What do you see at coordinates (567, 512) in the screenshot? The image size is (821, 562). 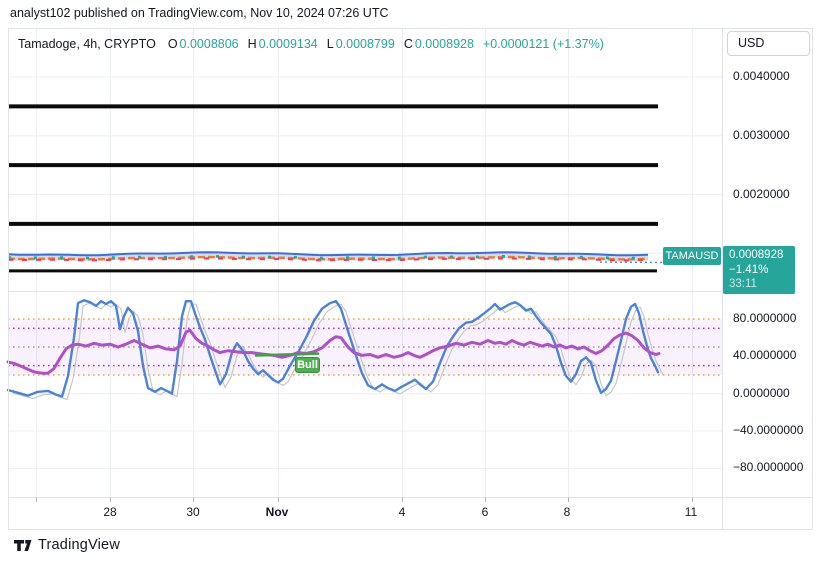 I see `time-axis-label: 8` at bounding box center [567, 512].